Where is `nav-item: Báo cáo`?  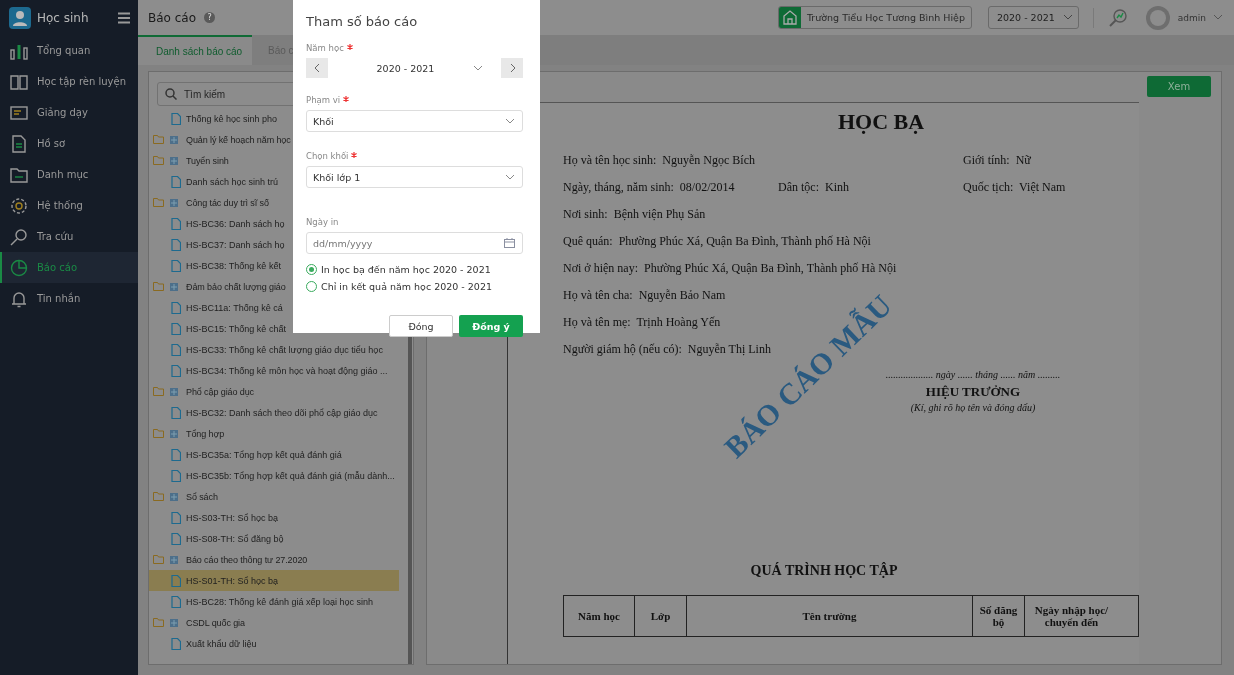
nav-item: Báo cáo is located at coordinates (69, 267).